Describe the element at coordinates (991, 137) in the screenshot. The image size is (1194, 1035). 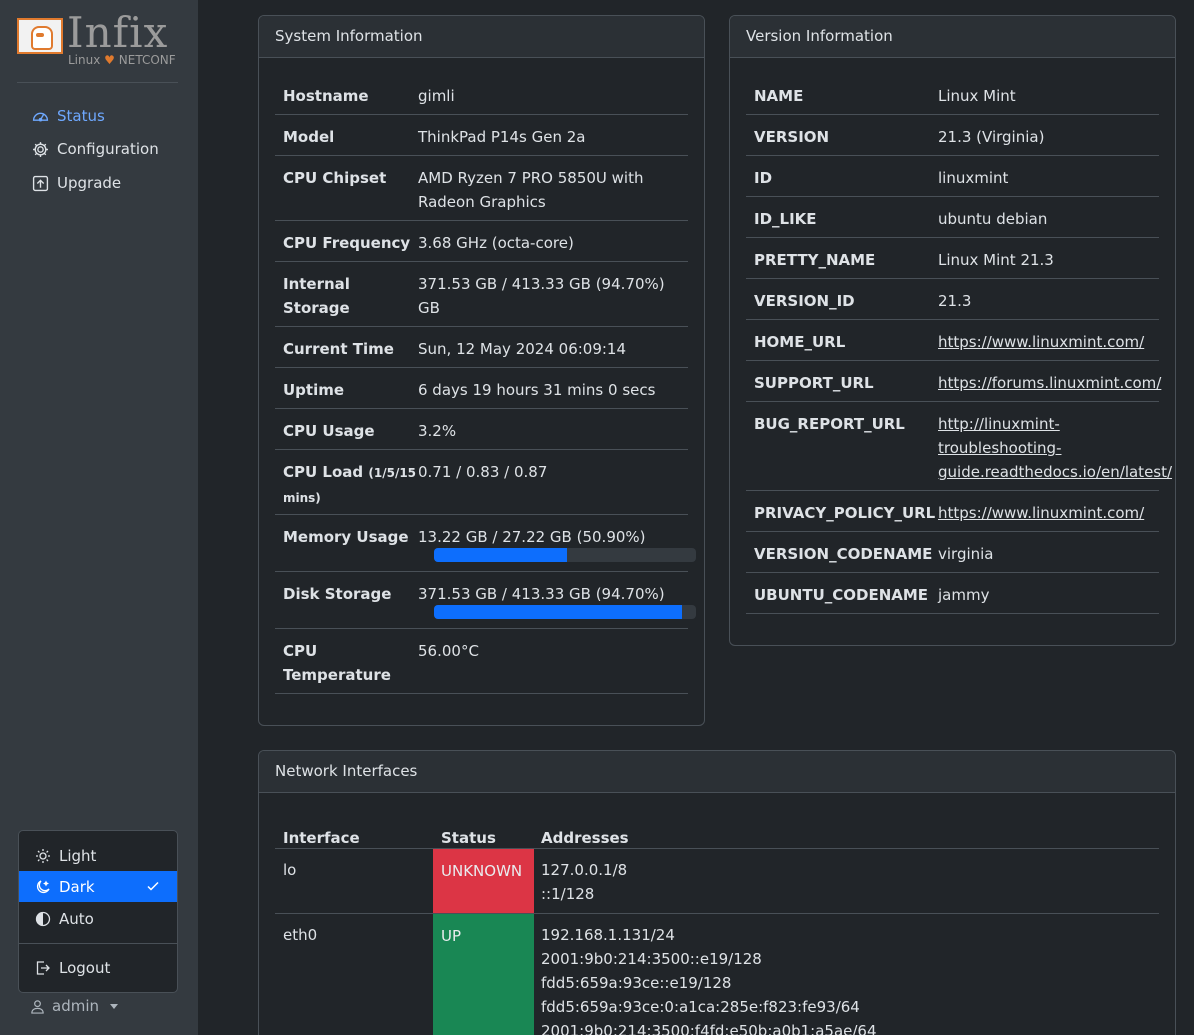
I see `row-value: 21.3 (Virginia)` at that location.